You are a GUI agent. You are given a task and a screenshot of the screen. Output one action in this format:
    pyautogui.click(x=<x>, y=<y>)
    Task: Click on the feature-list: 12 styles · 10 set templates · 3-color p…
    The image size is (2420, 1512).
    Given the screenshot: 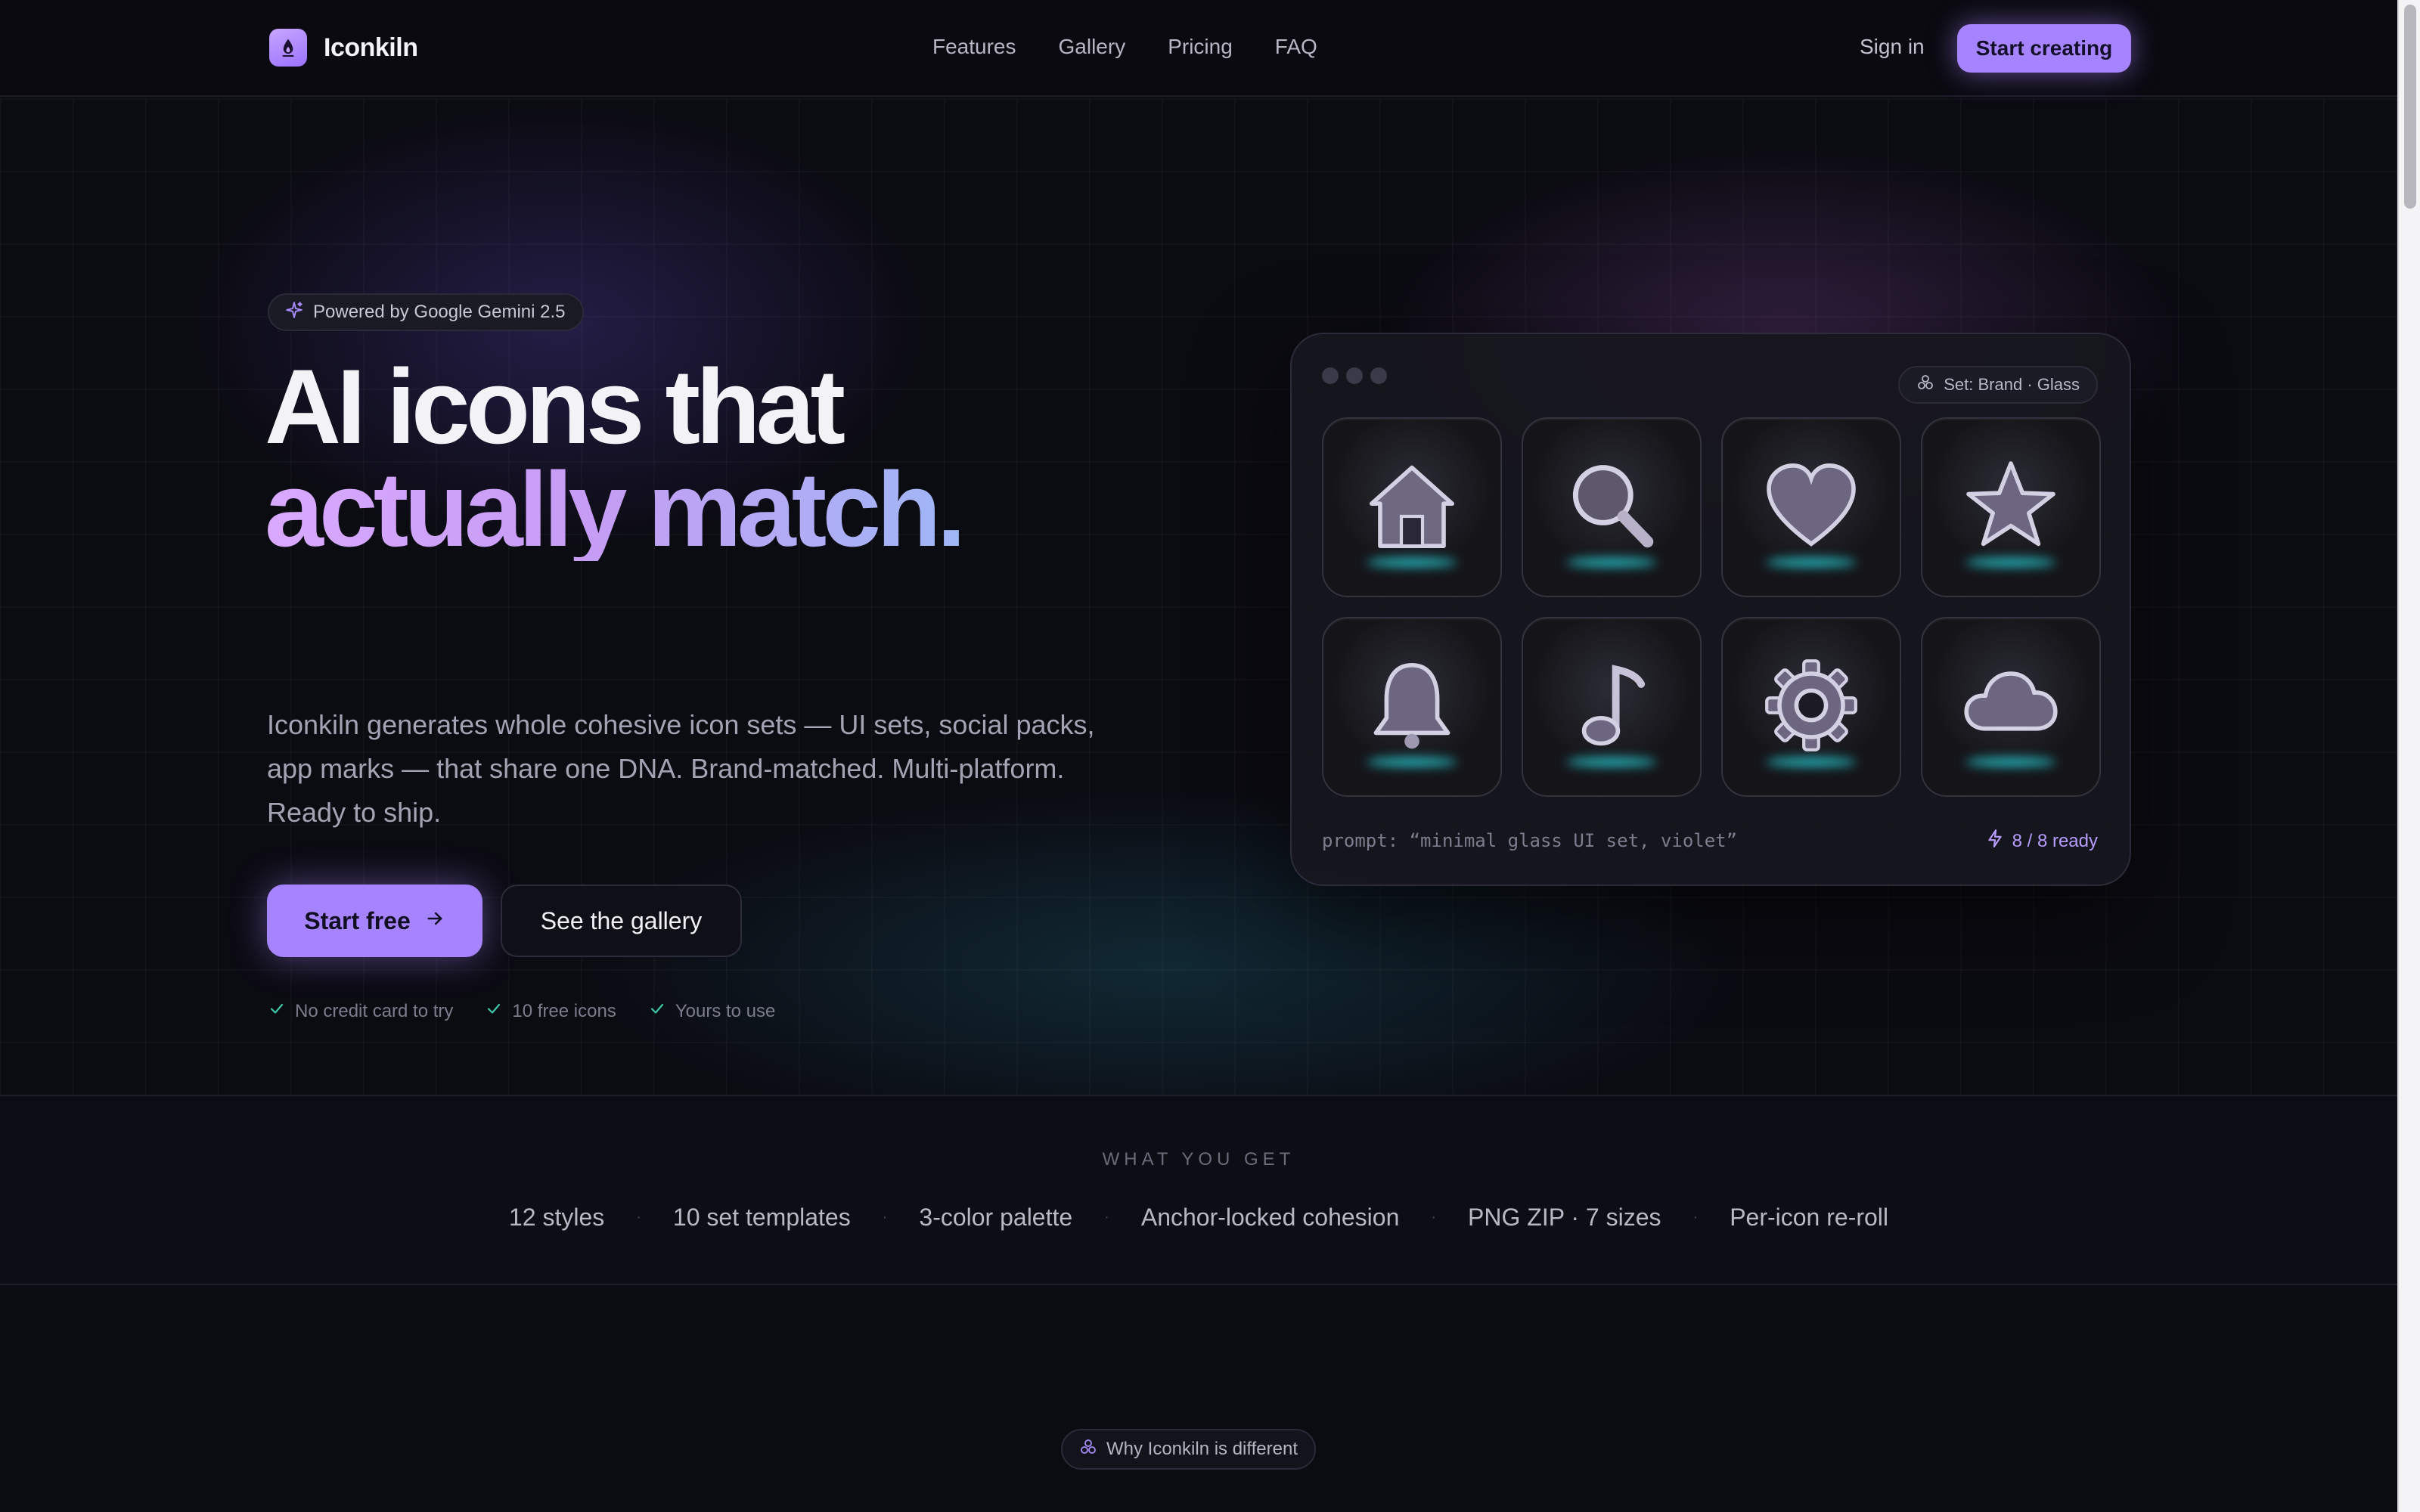 What is the action you would take?
    pyautogui.click(x=1198, y=1218)
    